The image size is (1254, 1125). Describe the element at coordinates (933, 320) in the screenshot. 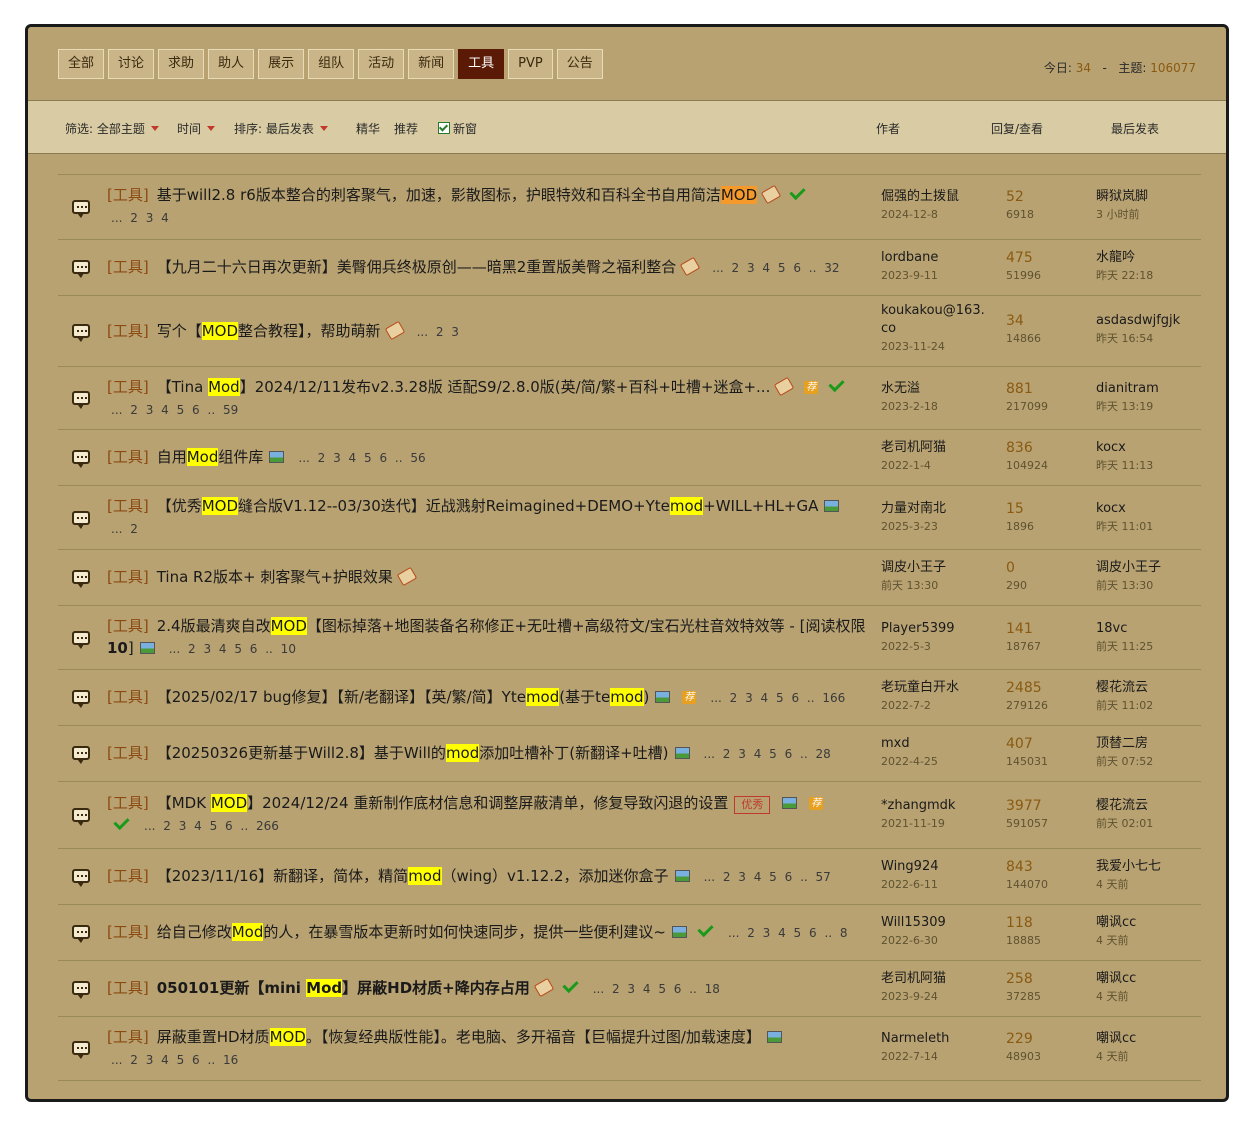

I see `author-name: koukakou@163.co` at that location.